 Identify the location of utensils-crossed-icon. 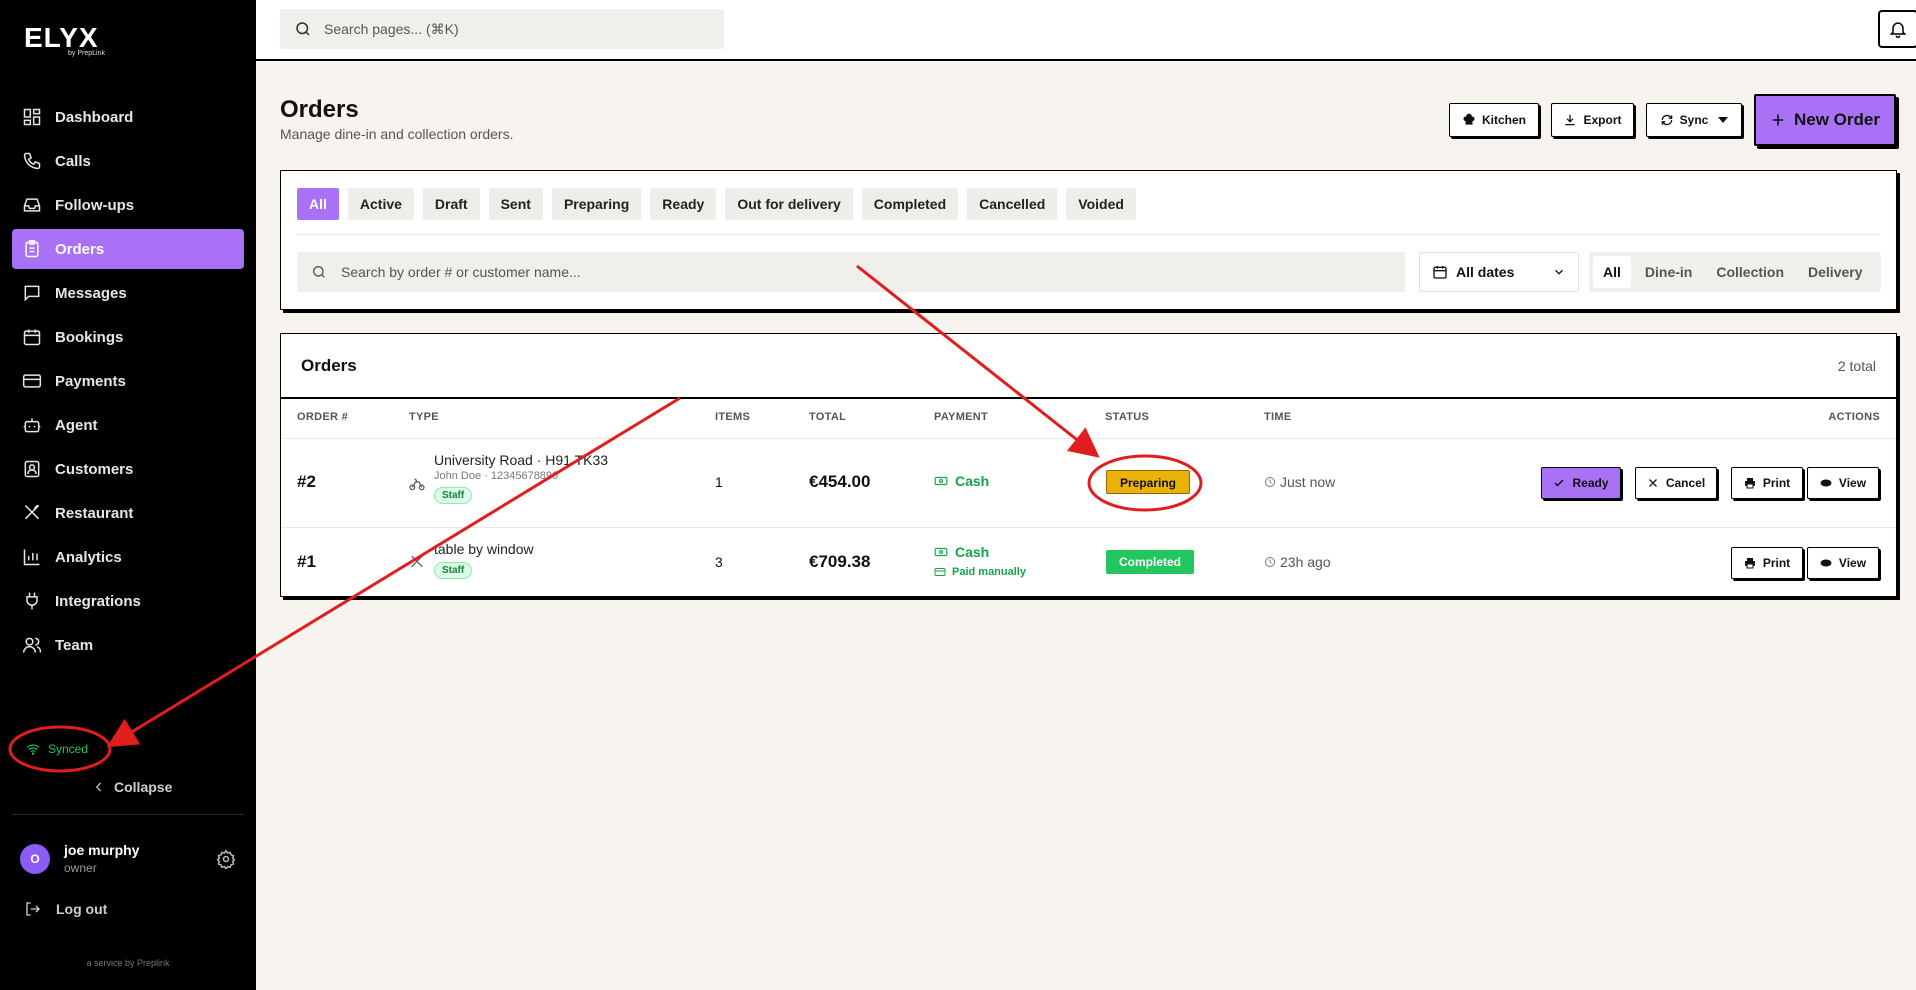
(417, 561).